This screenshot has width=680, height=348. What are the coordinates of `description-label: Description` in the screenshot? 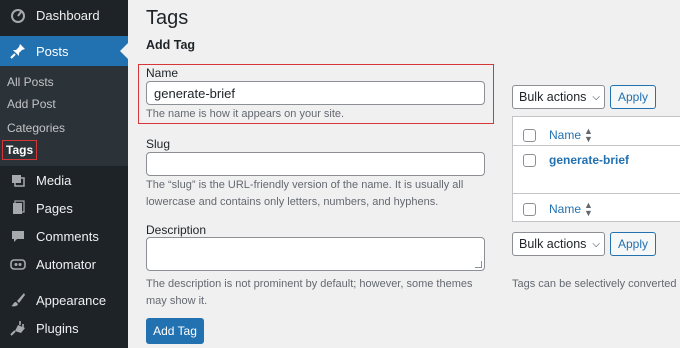 It's located at (176, 230).